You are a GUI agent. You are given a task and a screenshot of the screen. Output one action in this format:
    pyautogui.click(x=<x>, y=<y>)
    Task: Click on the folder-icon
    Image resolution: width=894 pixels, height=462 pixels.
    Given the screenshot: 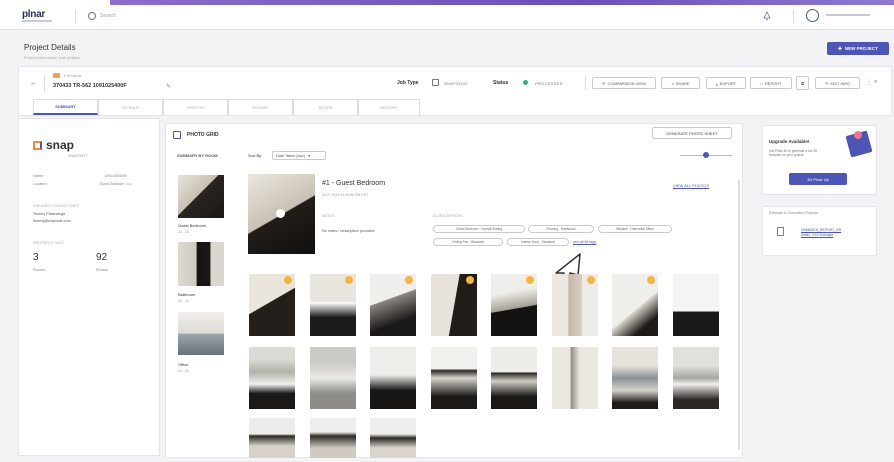 What is the action you would take?
    pyautogui.click(x=56, y=75)
    